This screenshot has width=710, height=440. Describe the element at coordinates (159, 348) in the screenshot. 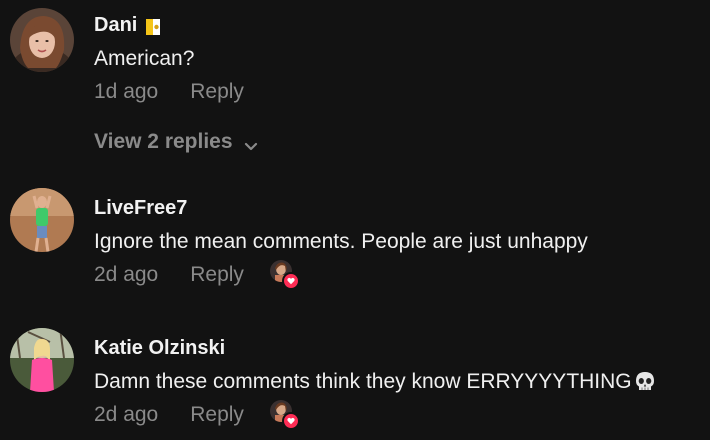

I see `username-text: Katie Olzinski` at that location.